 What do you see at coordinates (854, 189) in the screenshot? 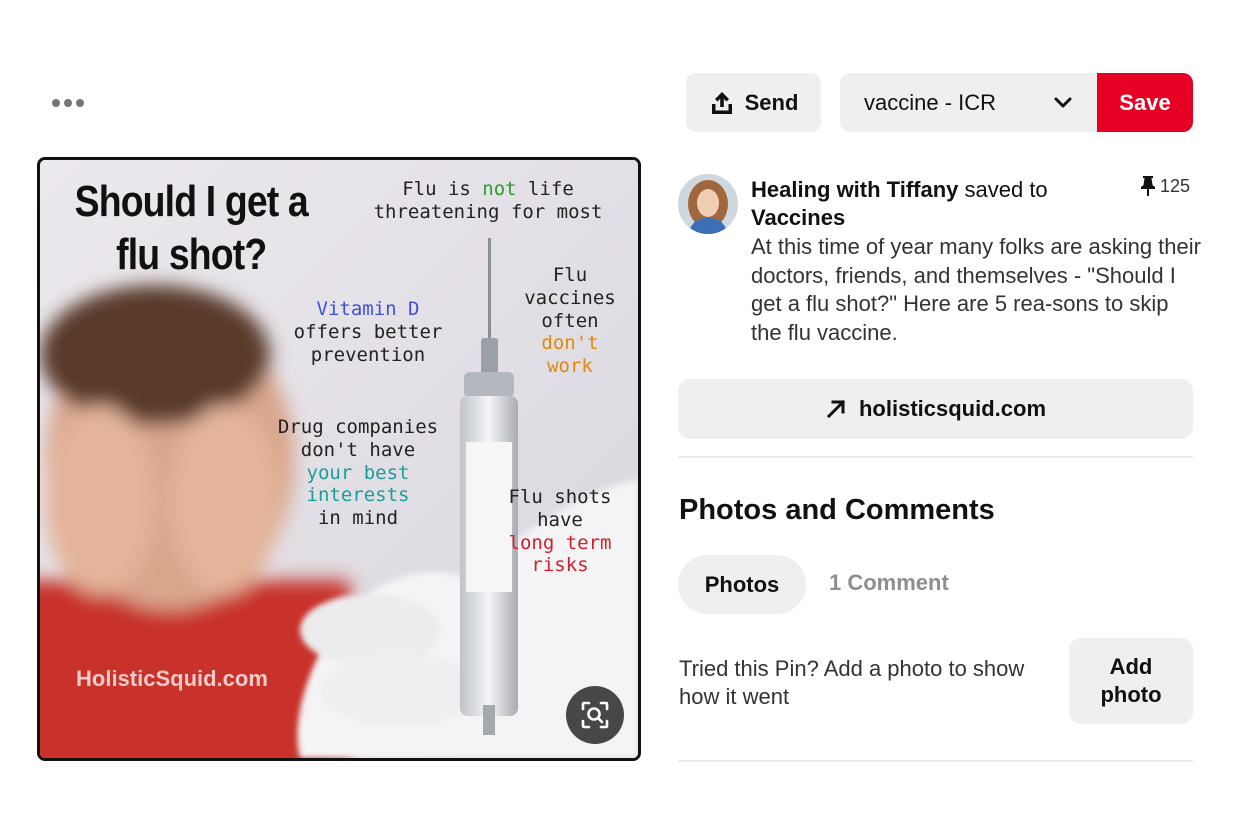
I see `saver-name: Healing with Tiffany` at bounding box center [854, 189].